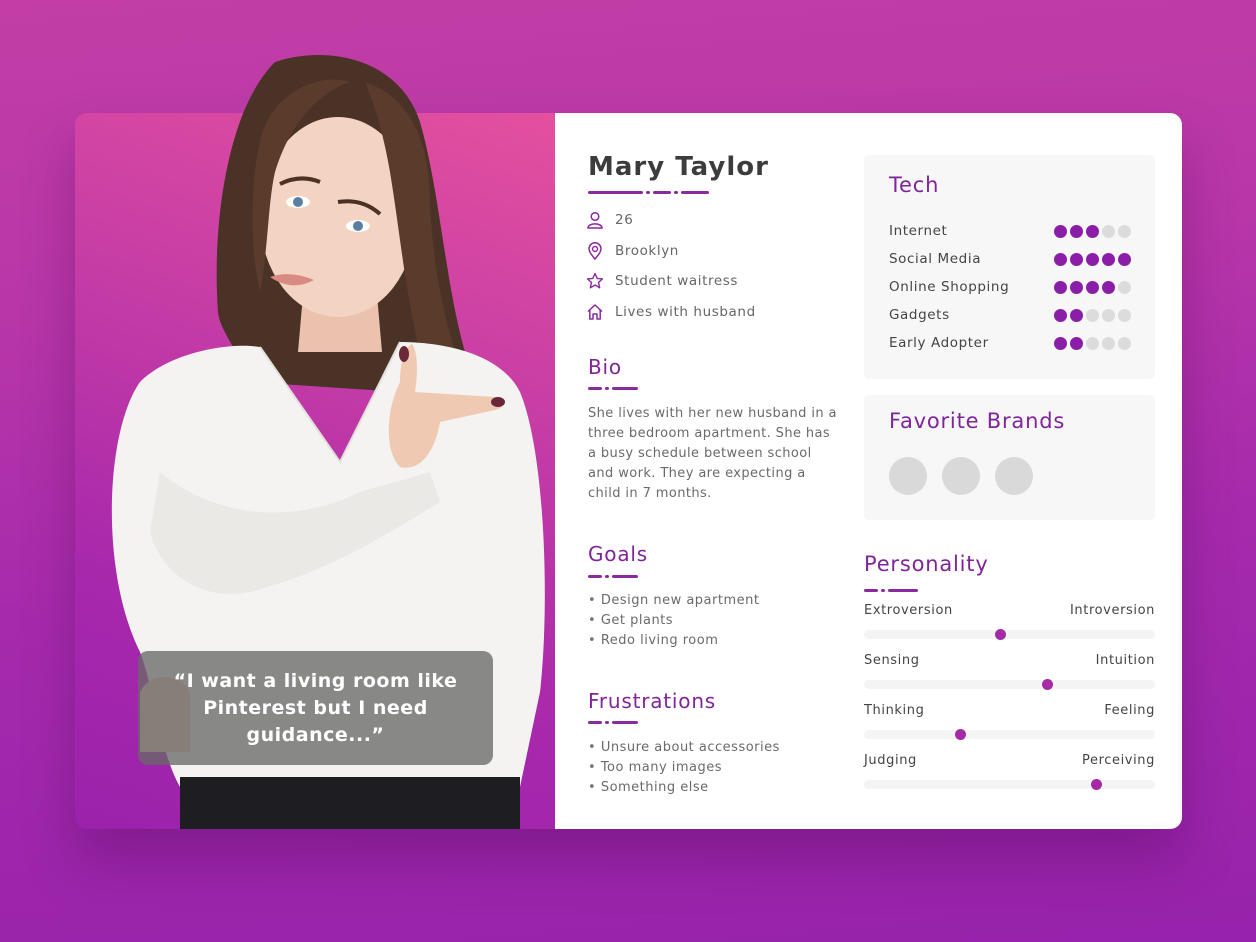 The height and width of the screenshot is (942, 1256). I want to click on frustrations-underline, so click(613, 722).